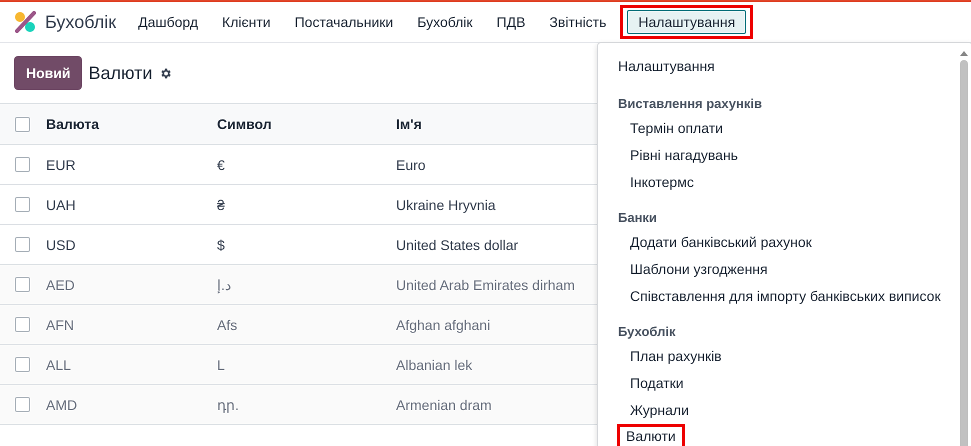 The image size is (971, 446). What do you see at coordinates (651, 436) in the screenshot?
I see `menu-item: Валюти` at bounding box center [651, 436].